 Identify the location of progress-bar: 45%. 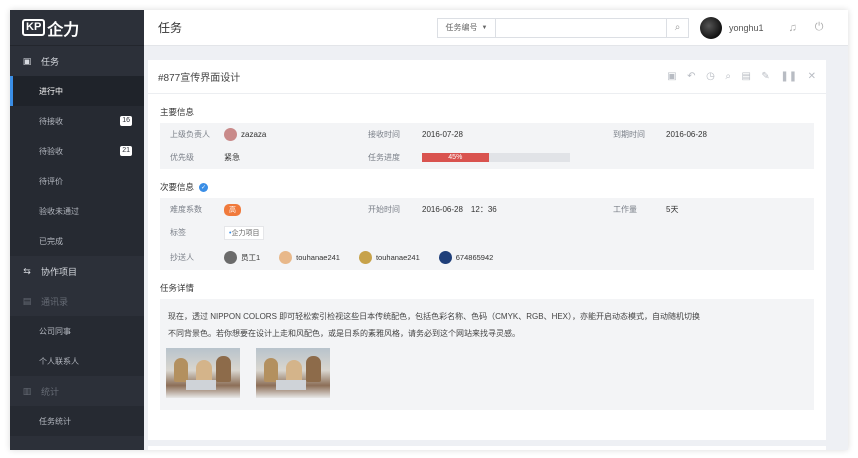
(496, 157).